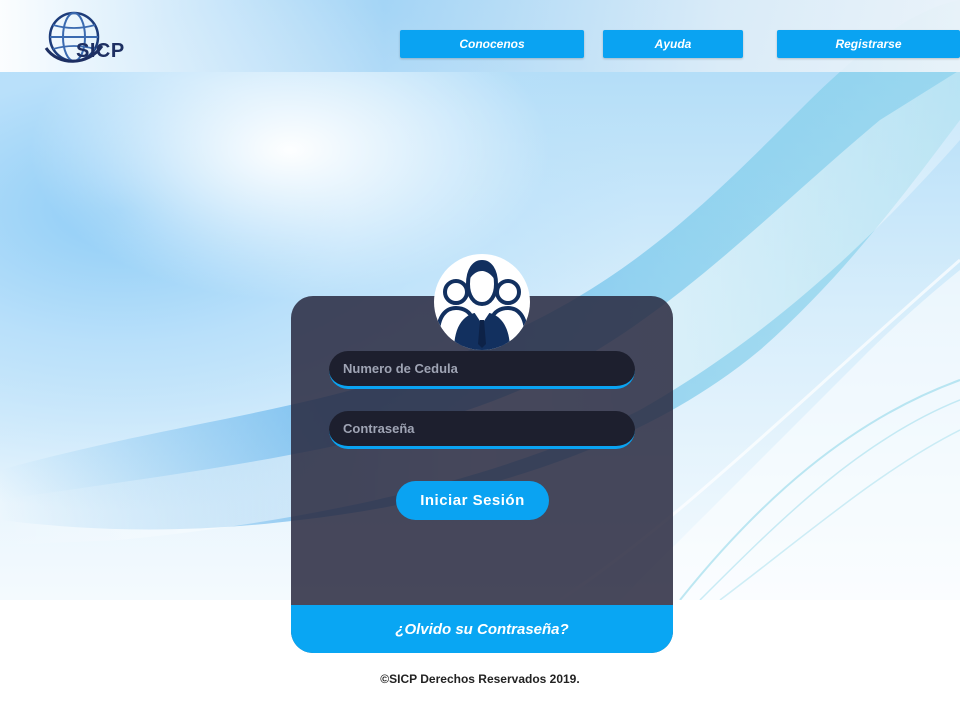 The width and height of the screenshot is (960, 720). What do you see at coordinates (94, 37) in the screenshot?
I see `site-logo: SICP` at bounding box center [94, 37].